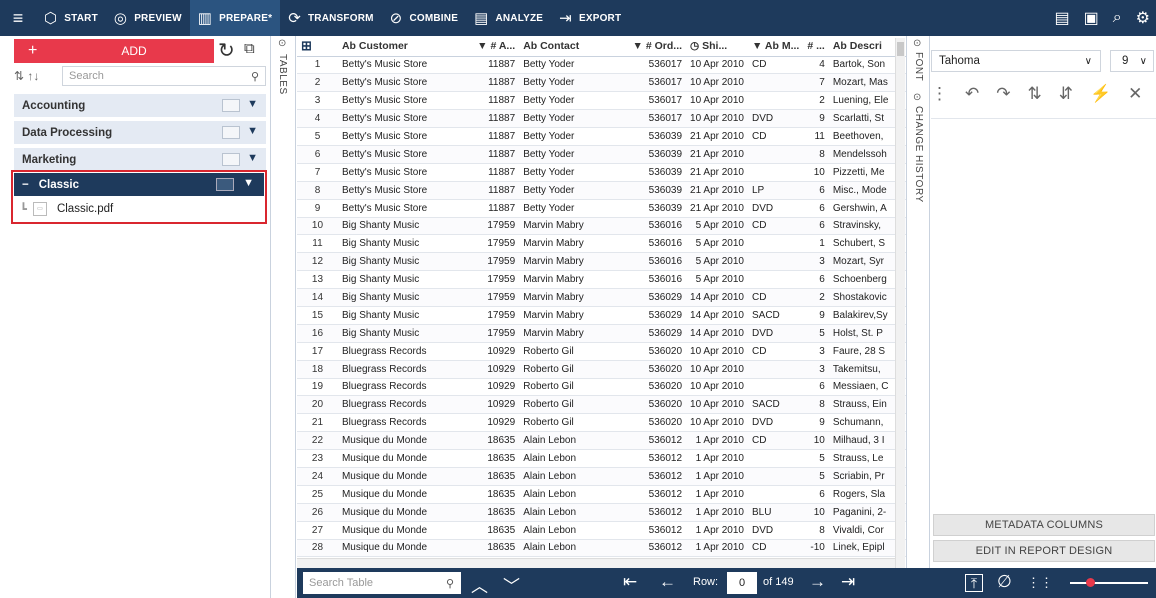 The width and height of the screenshot is (1156, 598). What do you see at coordinates (496, 458) in the screenshot?
I see `table-cell: 18635` at bounding box center [496, 458].